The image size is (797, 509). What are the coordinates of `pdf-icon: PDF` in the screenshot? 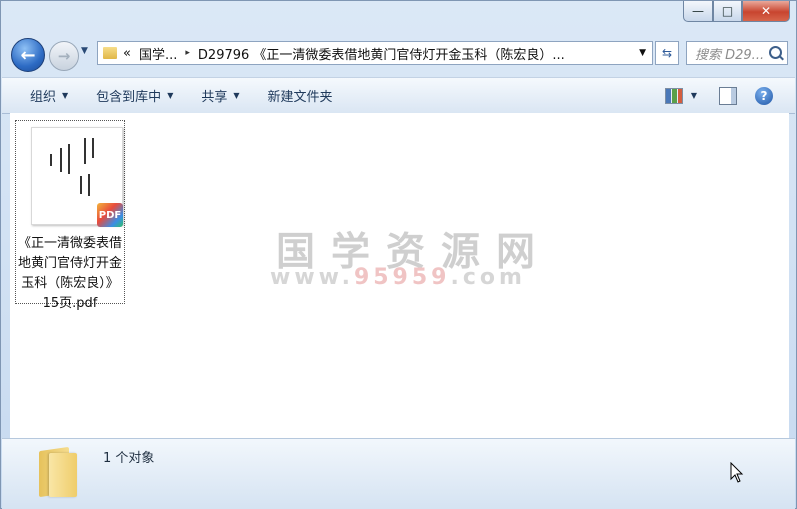 It's located at (110, 215).